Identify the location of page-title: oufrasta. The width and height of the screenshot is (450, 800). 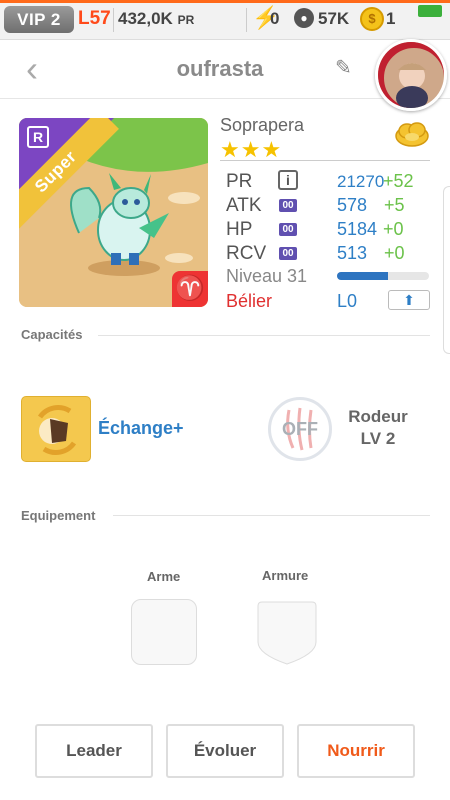
(220, 68).